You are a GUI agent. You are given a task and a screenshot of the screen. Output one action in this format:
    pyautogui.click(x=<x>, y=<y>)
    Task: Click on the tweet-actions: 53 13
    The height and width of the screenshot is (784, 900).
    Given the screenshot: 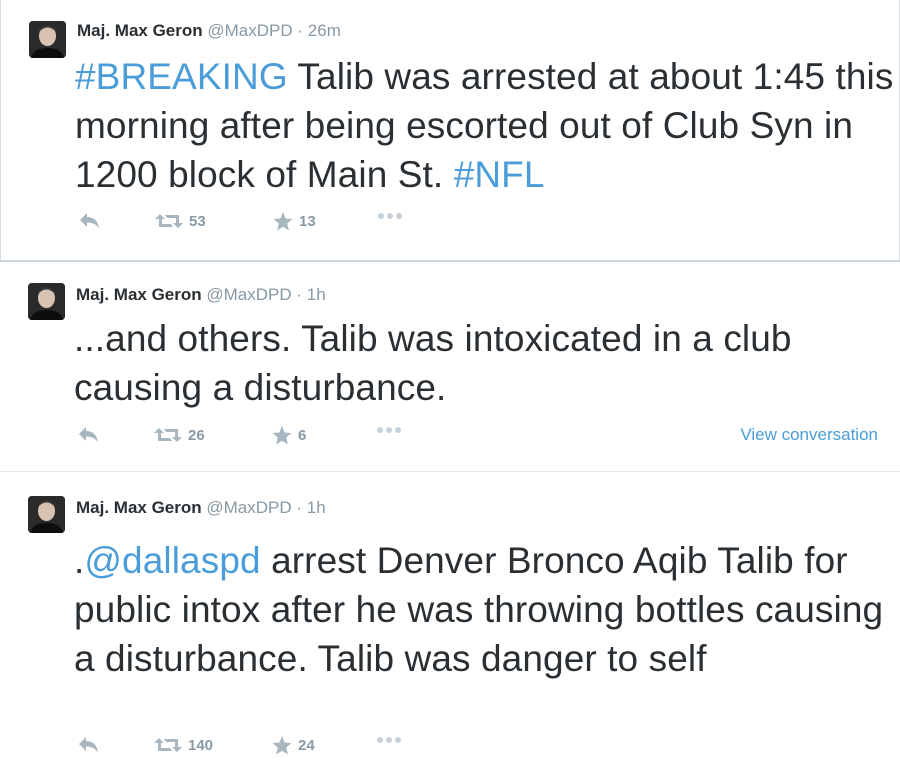 What is the action you would take?
    pyautogui.click(x=487, y=225)
    